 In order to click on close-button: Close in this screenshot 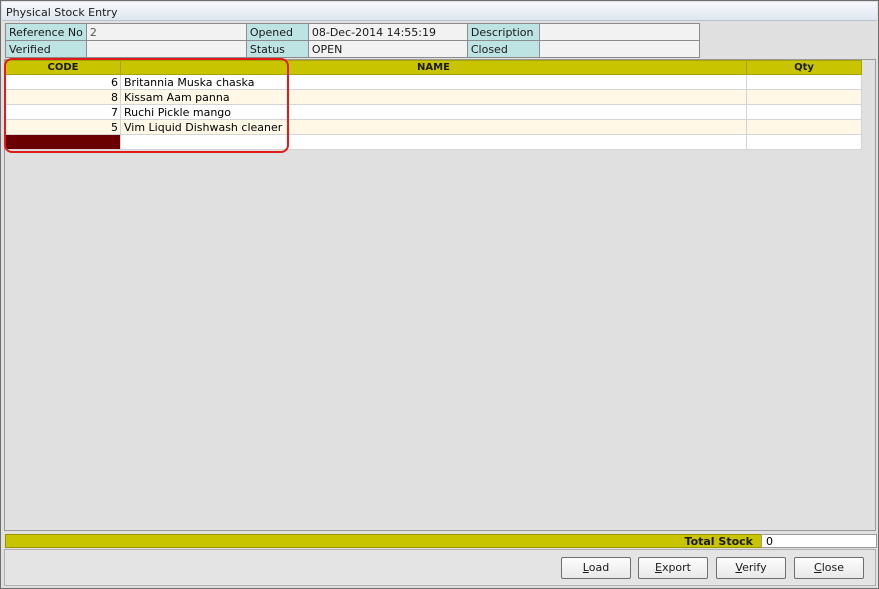, I will do `click(829, 568)`.